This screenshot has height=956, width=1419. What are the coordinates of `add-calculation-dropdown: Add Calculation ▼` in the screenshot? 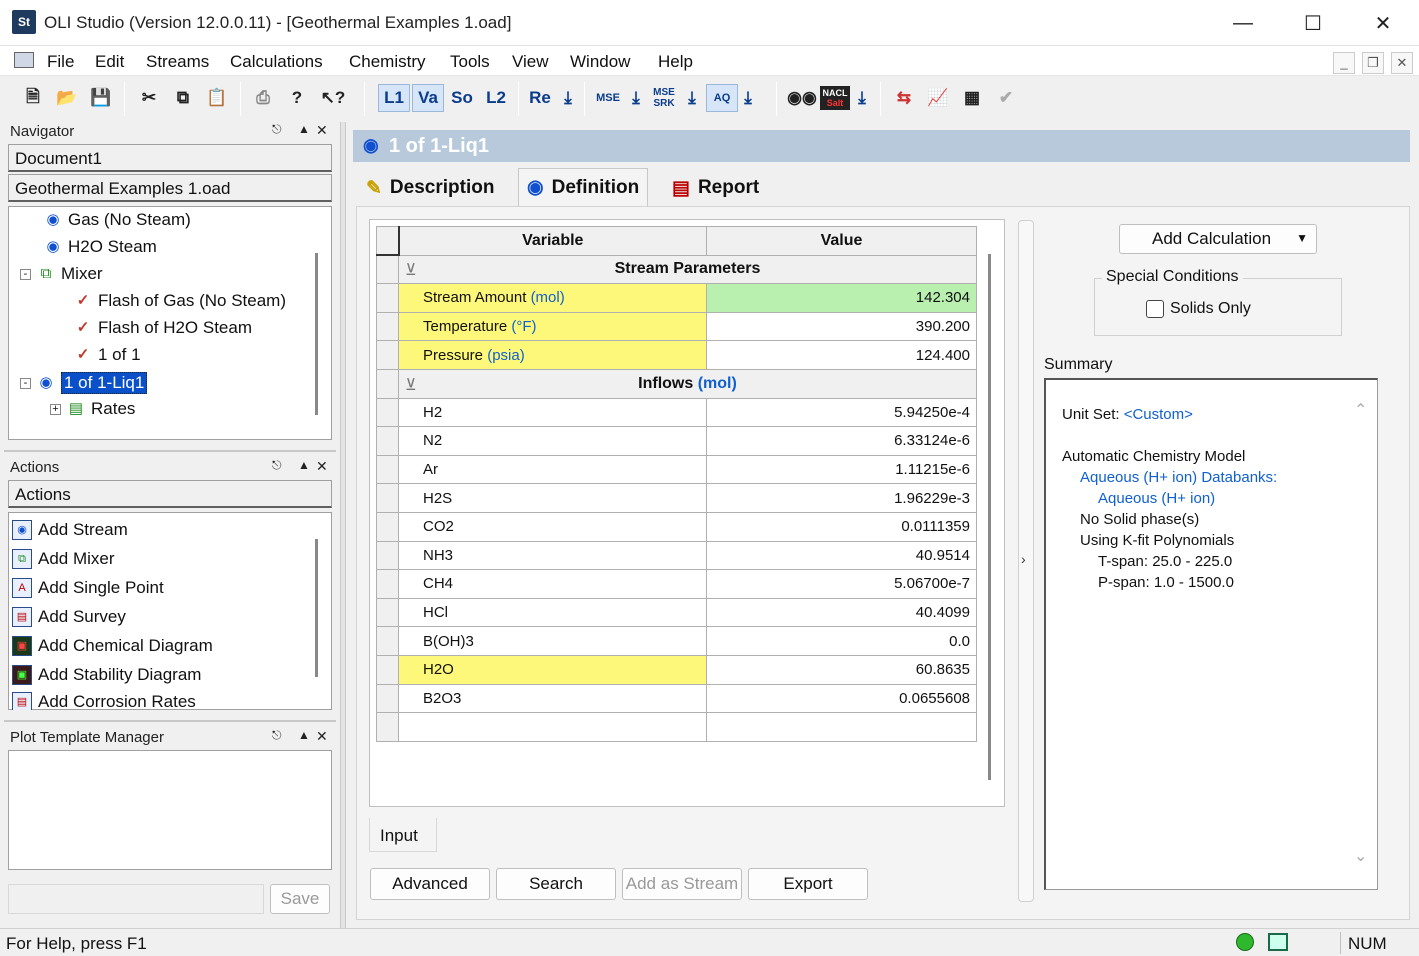 It's located at (1218, 239).